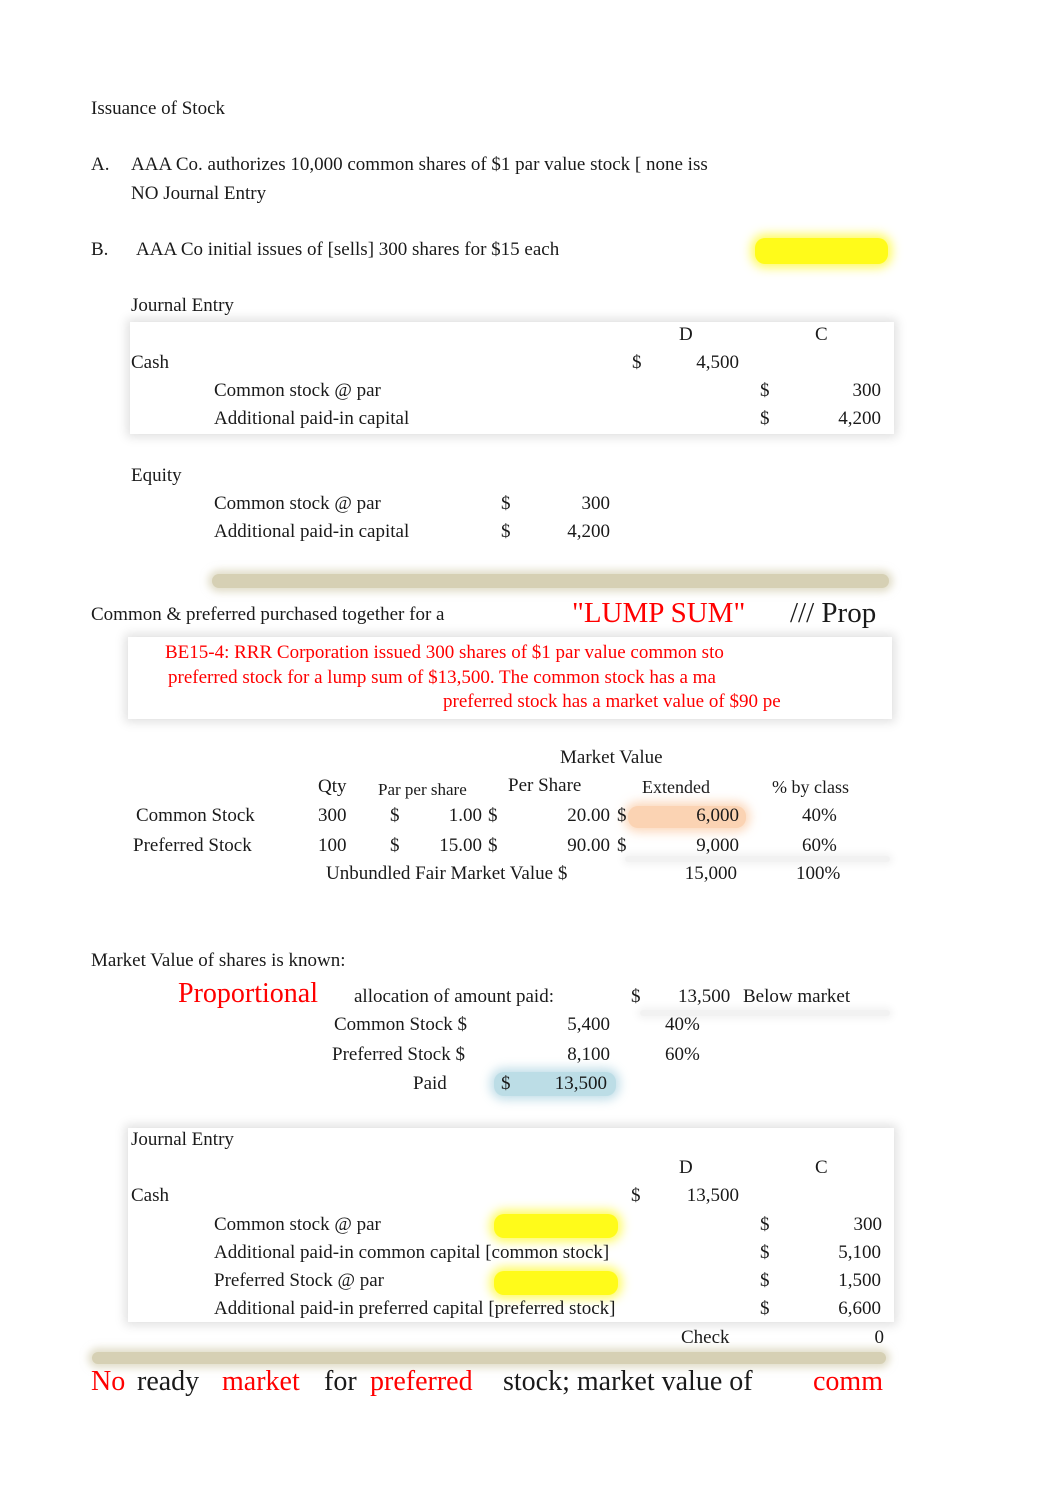 This screenshot has height=1506, width=1062. Describe the element at coordinates (588, 815) in the screenshot. I see `per-share-cell: 20.00` at that location.